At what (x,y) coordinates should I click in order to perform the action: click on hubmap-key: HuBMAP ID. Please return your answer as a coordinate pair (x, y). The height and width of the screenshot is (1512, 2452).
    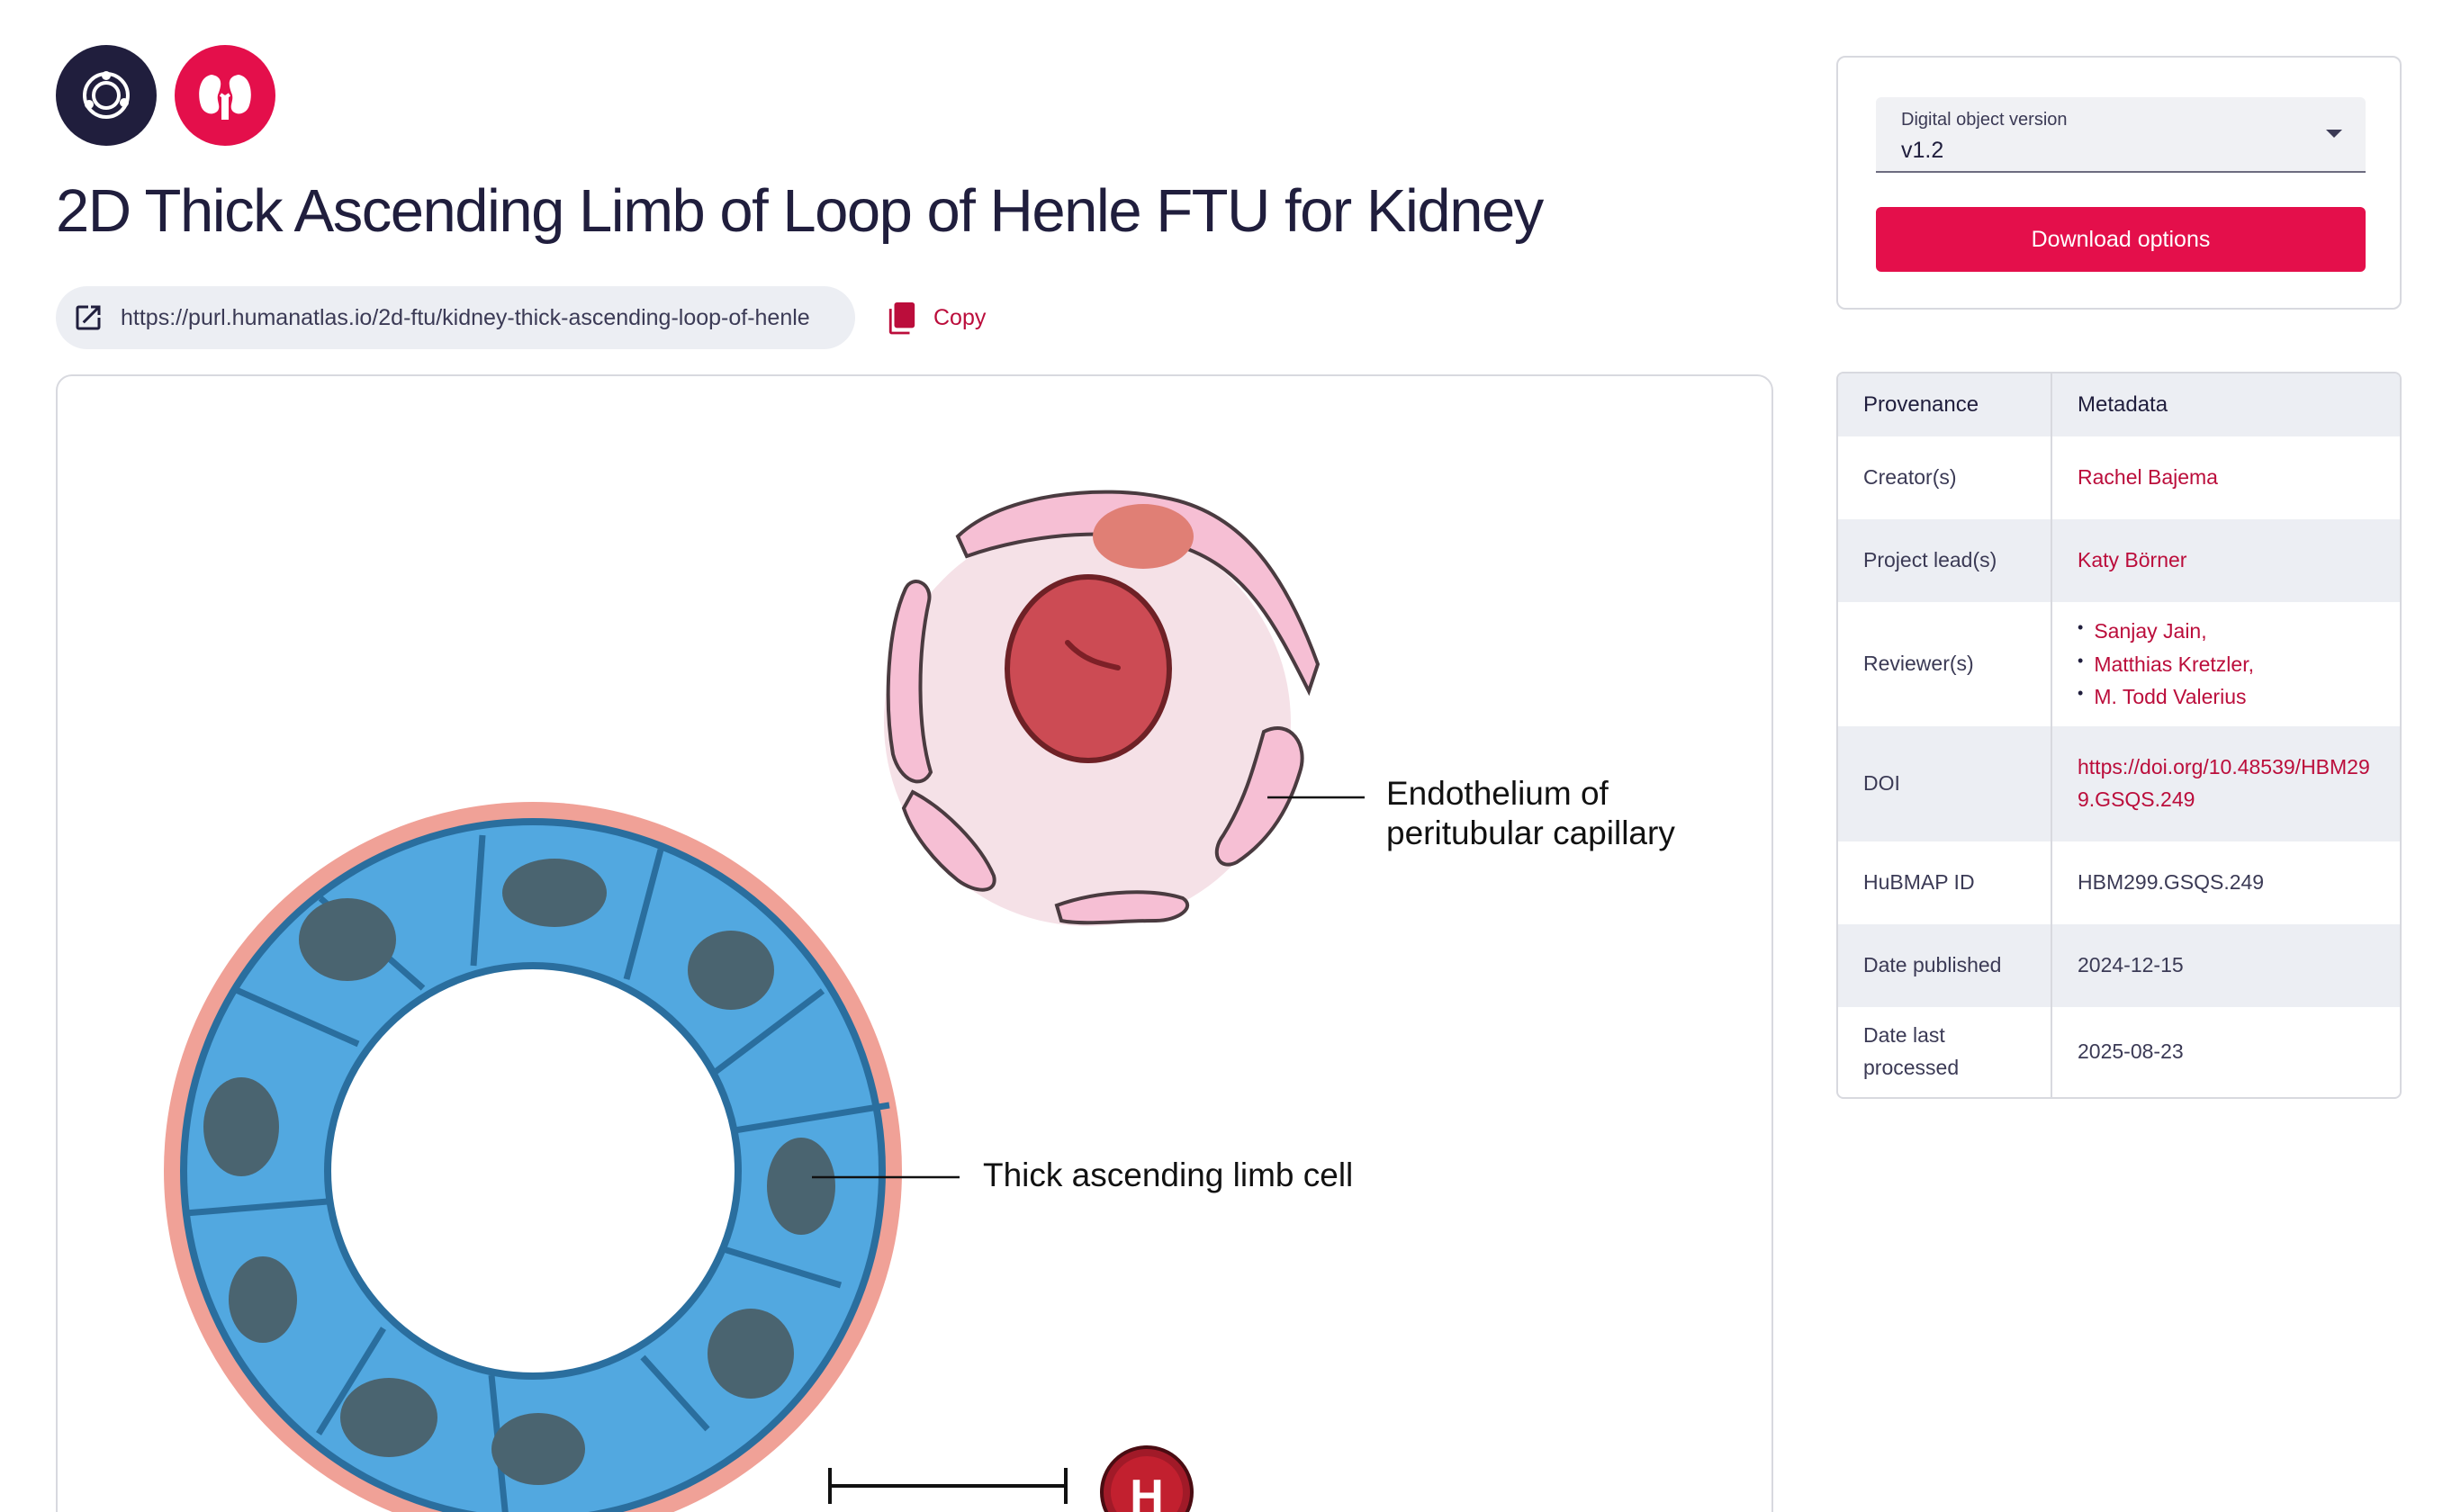
    Looking at the image, I should click on (1945, 883).